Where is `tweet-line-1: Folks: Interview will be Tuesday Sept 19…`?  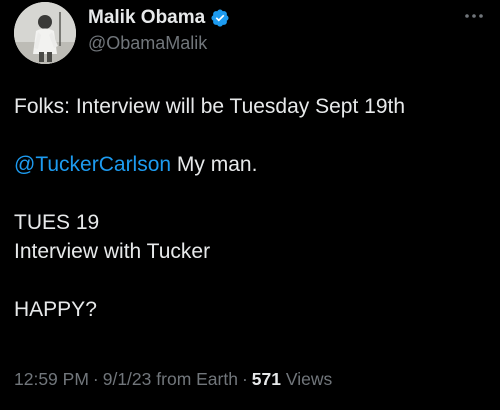
tweet-line-1: Folks: Interview will be Tuesday Sept 19… is located at coordinates (210, 106).